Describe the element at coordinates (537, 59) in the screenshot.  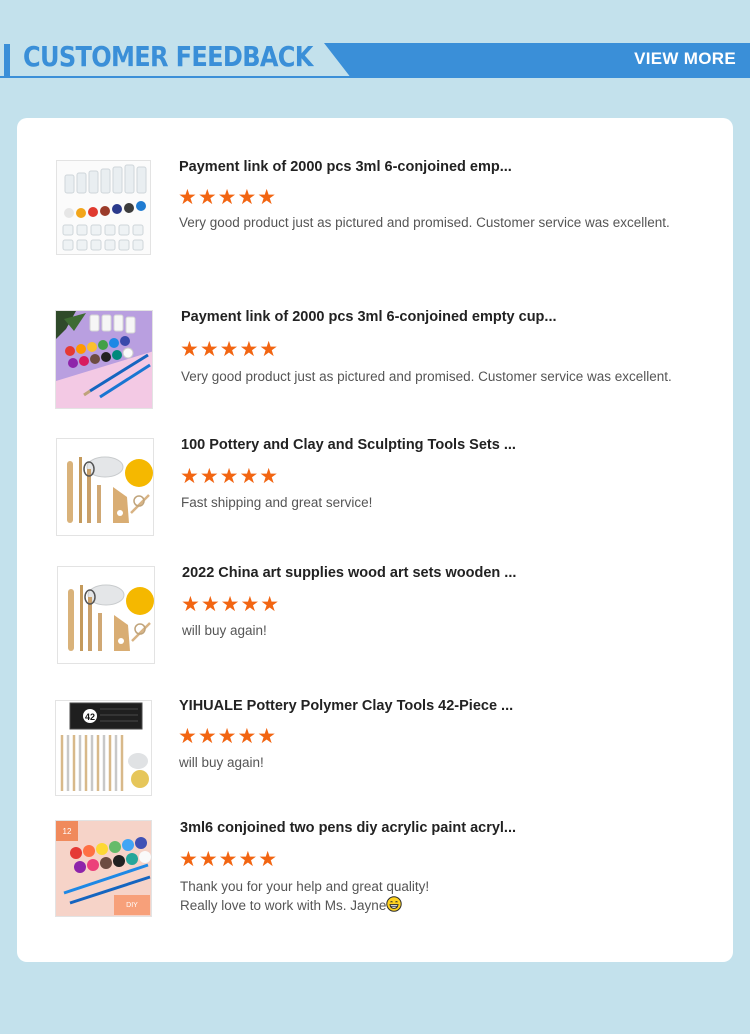
I see `view-more-button: VIEW MORE` at that location.